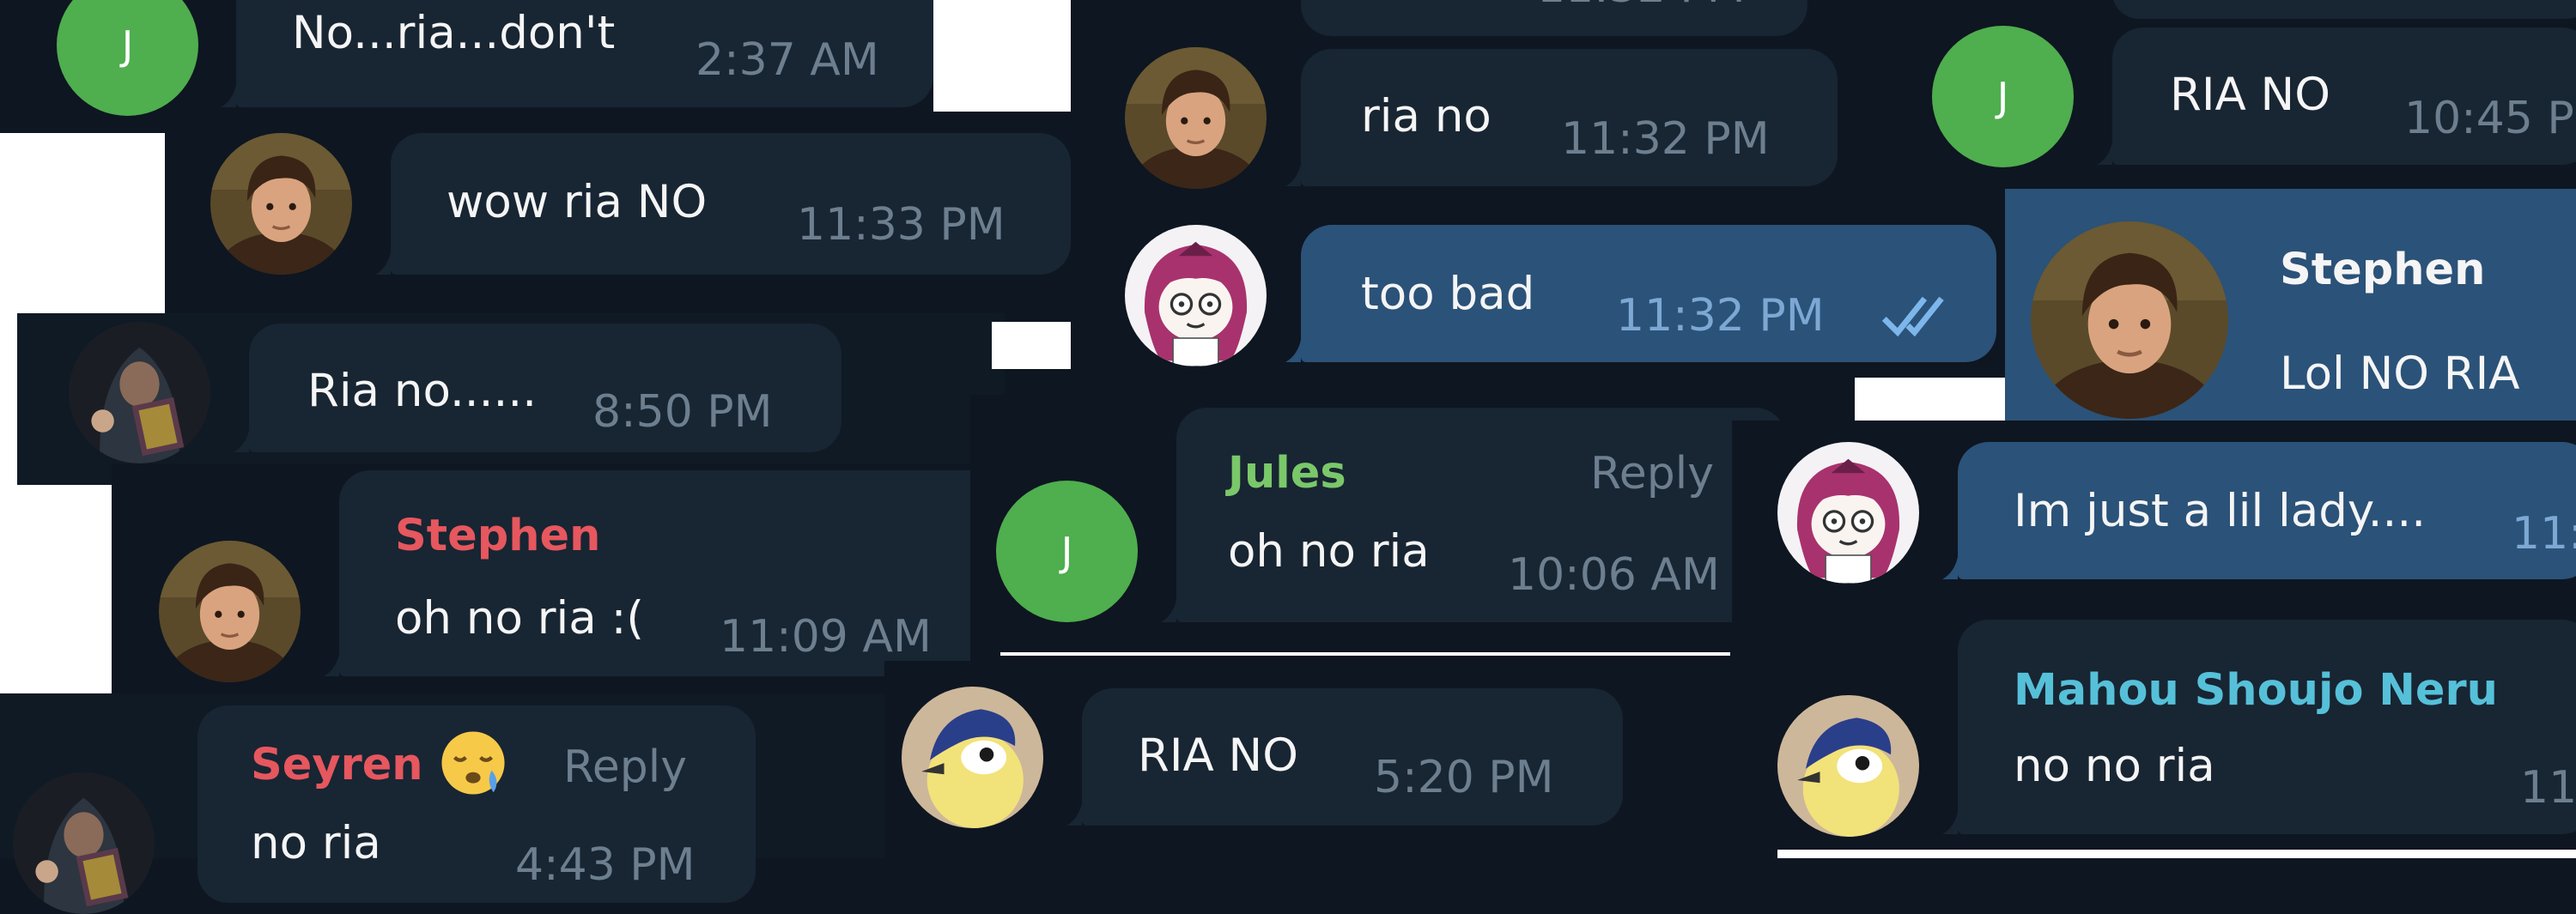 The height and width of the screenshot is (914, 2576). I want to click on message-time: 11:, so click(2544, 534).